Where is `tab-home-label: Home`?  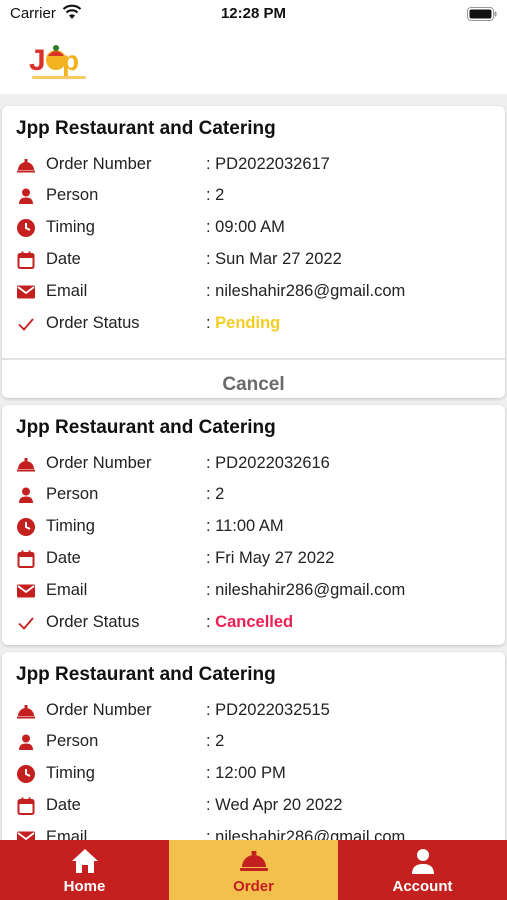
tab-home-label: Home is located at coordinates (84, 886).